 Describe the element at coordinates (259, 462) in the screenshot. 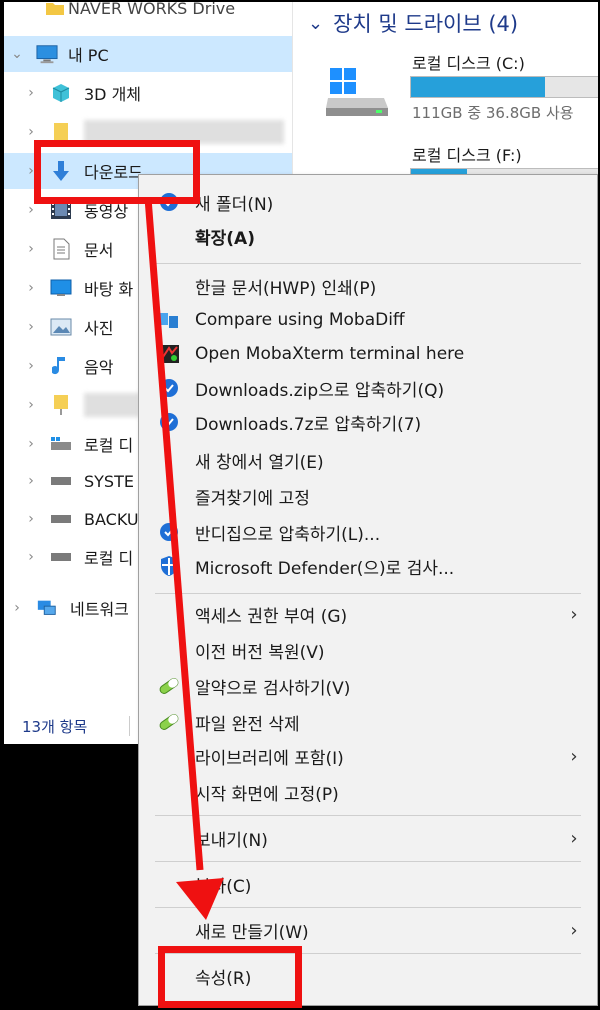

I see `menu-item-label: 새 창에서 열기(E)` at that location.